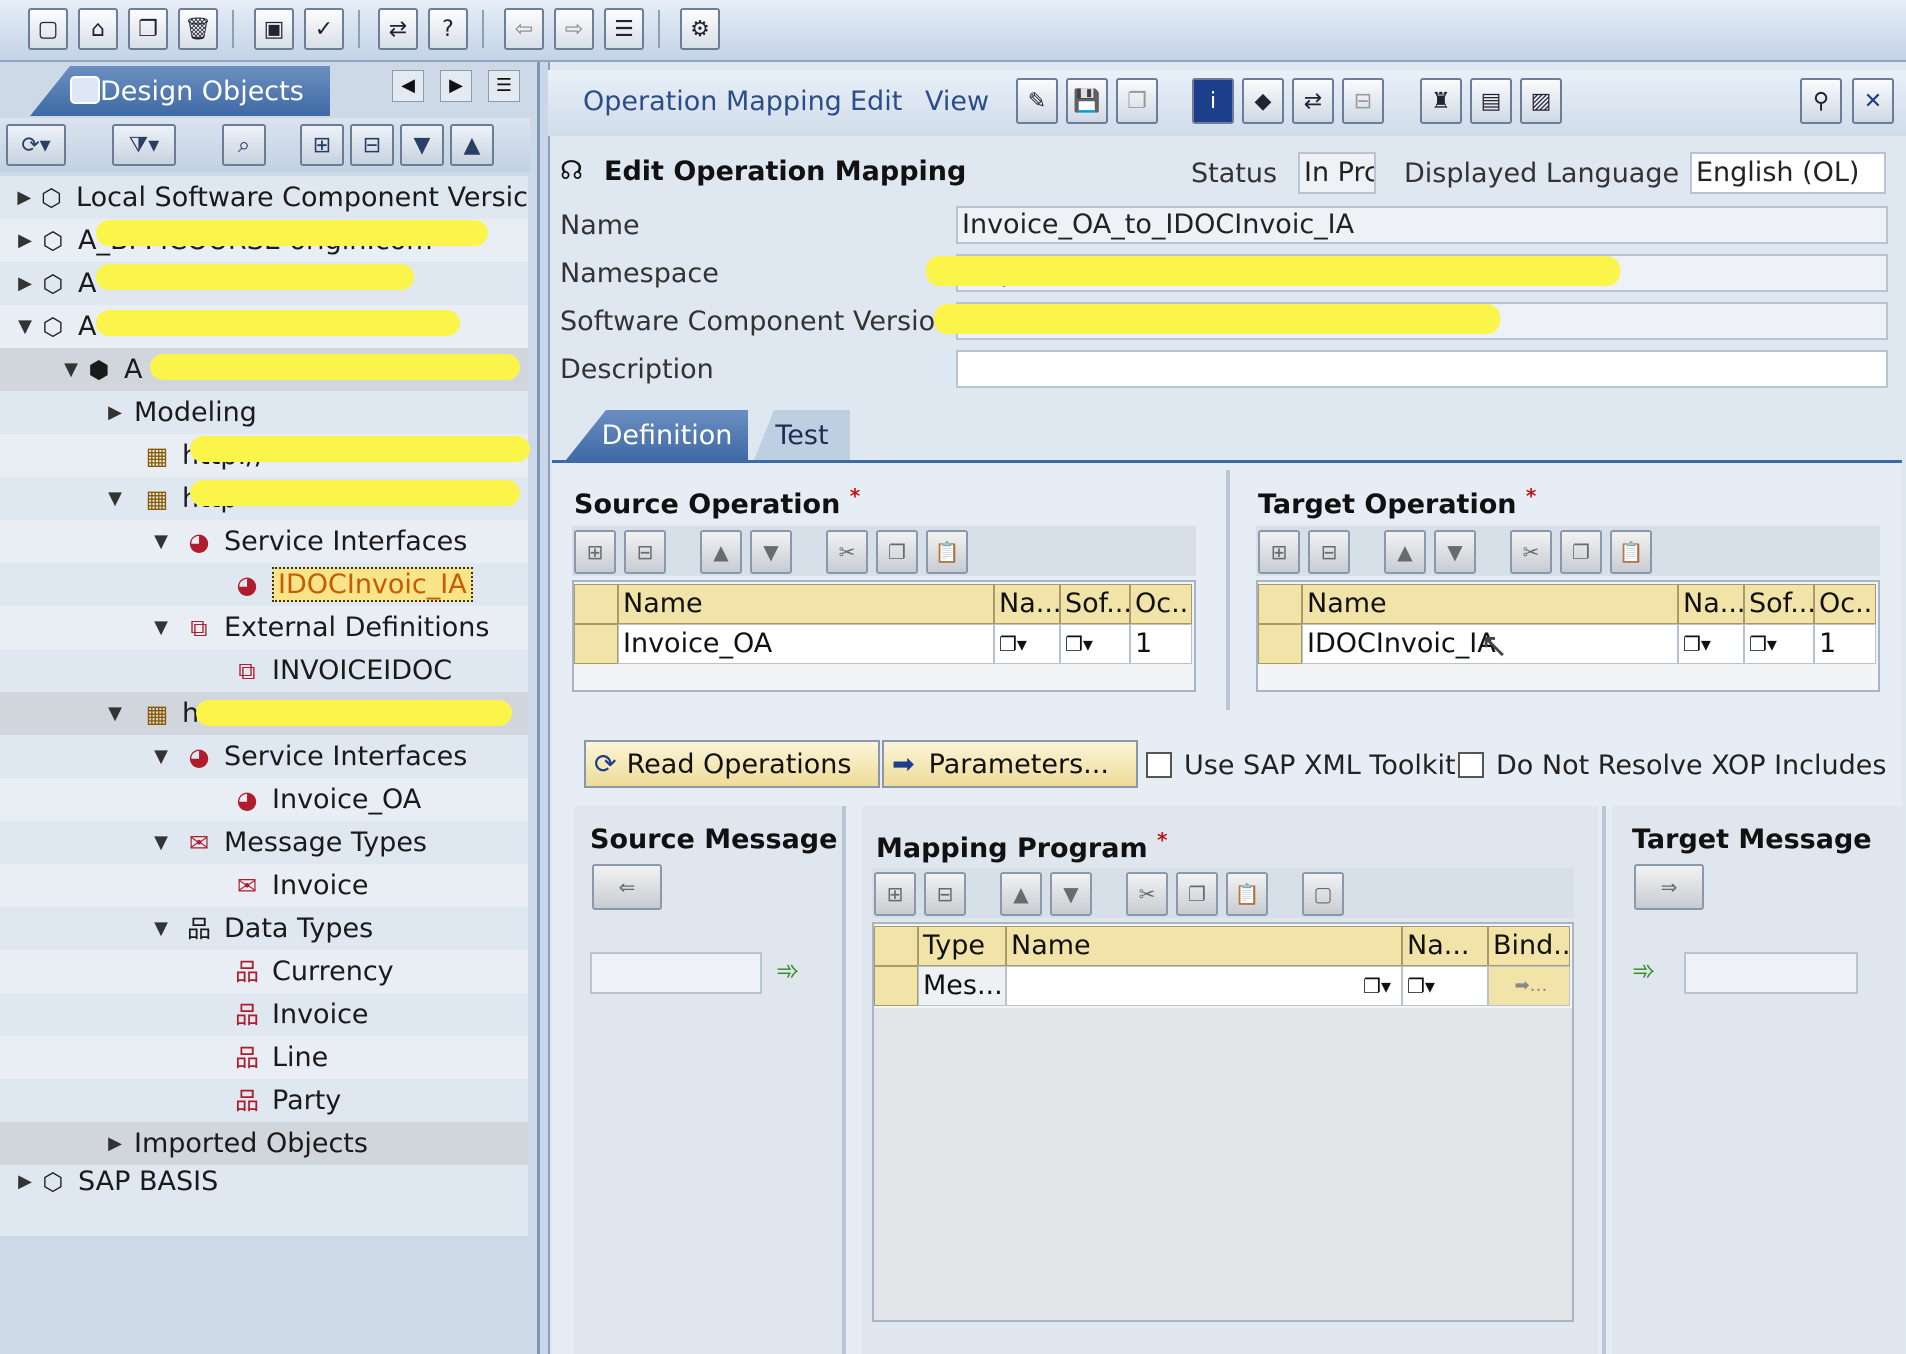 This screenshot has width=1906, height=1354. Describe the element at coordinates (957, 101) in the screenshot. I see `menu-view: View` at that location.